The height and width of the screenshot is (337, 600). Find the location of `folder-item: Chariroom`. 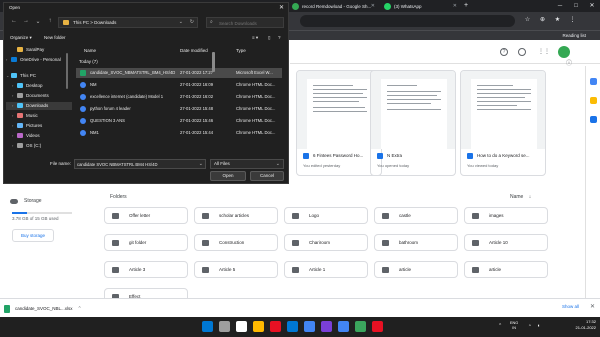

folder-item: Chariroom is located at coordinates (326, 242).